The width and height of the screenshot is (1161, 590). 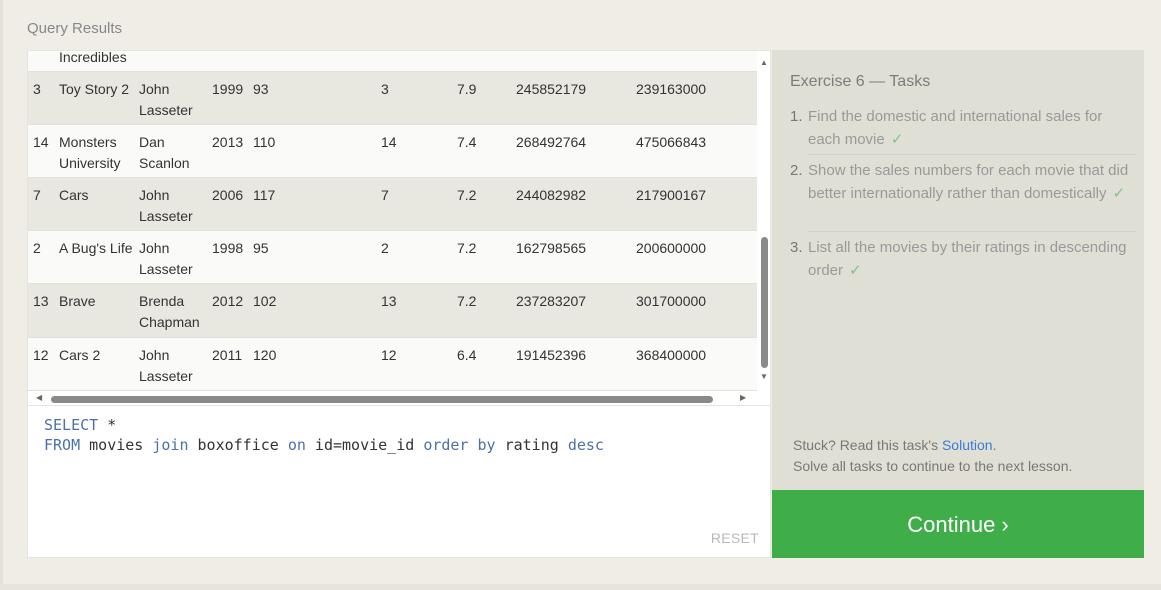 I want to click on cell-rating: 7.4, so click(x=467, y=142).